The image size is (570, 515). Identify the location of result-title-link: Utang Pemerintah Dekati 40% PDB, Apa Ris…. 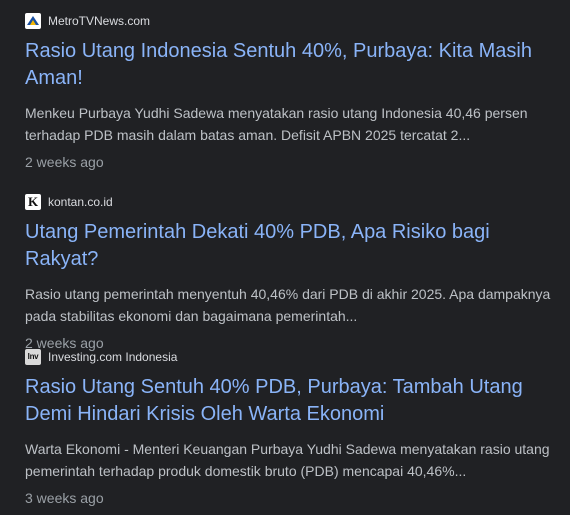
(295, 246).